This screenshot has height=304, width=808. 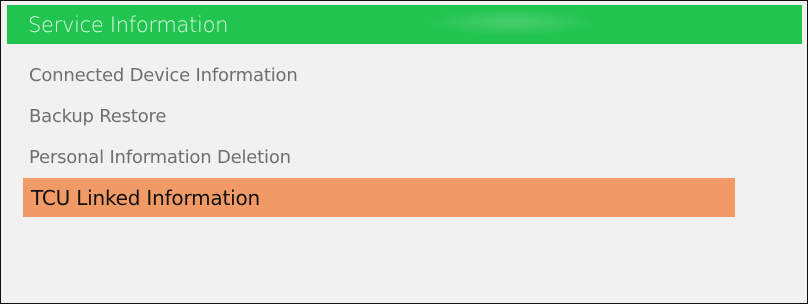 I want to click on menu-item-label: Backup Restore, so click(x=98, y=116).